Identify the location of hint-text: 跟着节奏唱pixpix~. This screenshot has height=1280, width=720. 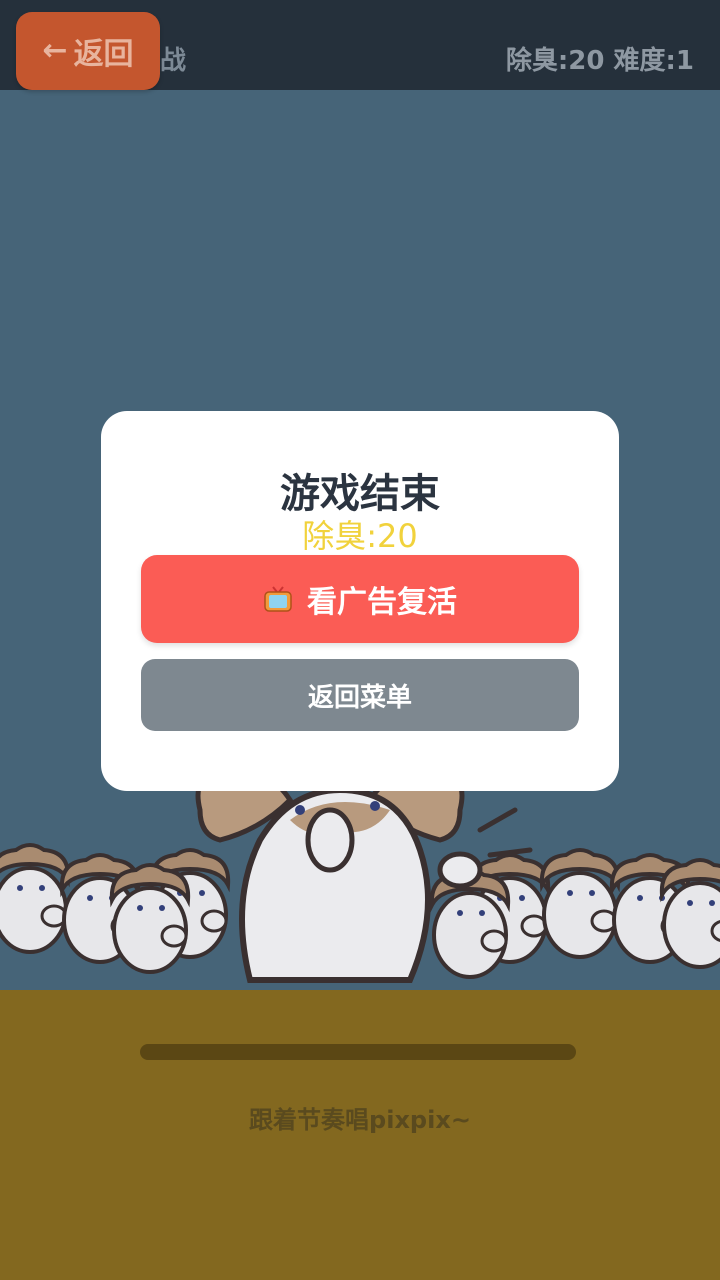
(360, 1120).